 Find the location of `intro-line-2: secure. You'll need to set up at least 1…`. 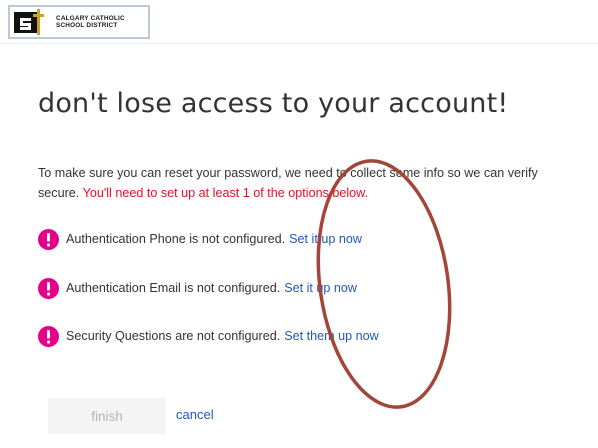

intro-line-2: secure. You'll need to set up at least 1… is located at coordinates (318, 193).